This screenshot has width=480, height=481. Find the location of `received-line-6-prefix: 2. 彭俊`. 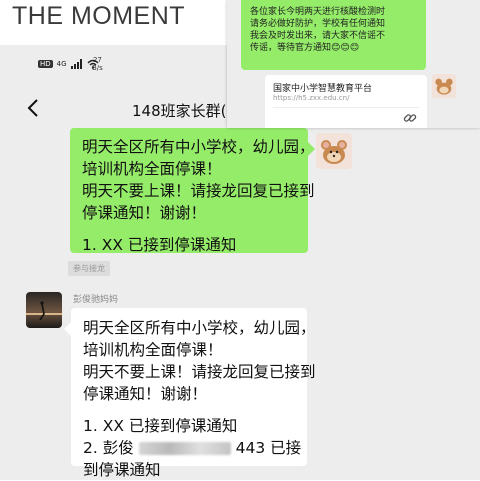

received-line-6-prefix: 2. 彭俊 is located at coordinates (108, 448).